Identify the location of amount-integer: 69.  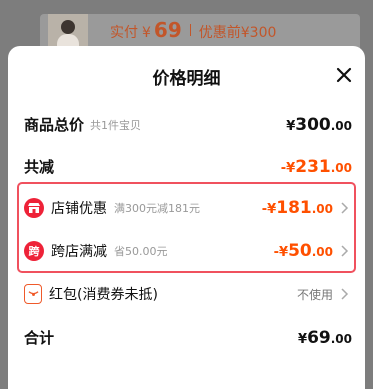
(319, 337).